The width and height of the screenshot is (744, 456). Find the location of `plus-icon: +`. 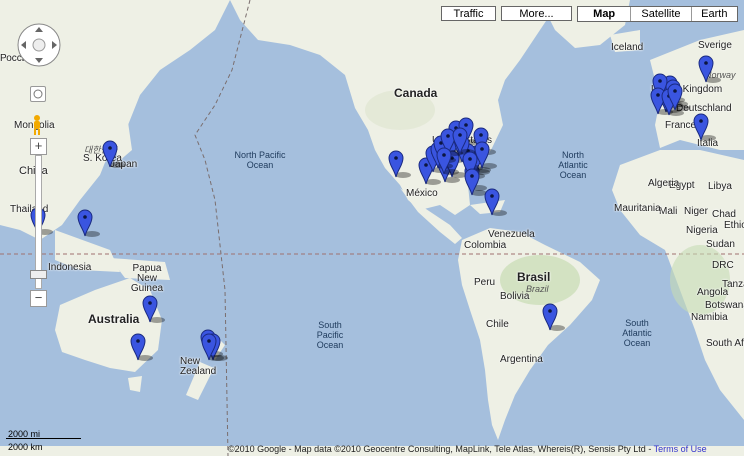

plus-icon: + is located at coordinates (38, 145).